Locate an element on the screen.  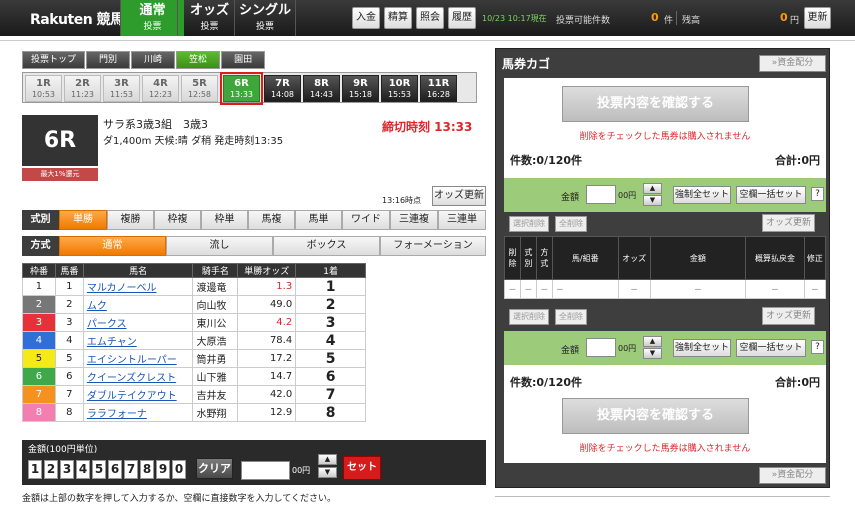
first-place-select: 2 is located at coordinates (330, 304).